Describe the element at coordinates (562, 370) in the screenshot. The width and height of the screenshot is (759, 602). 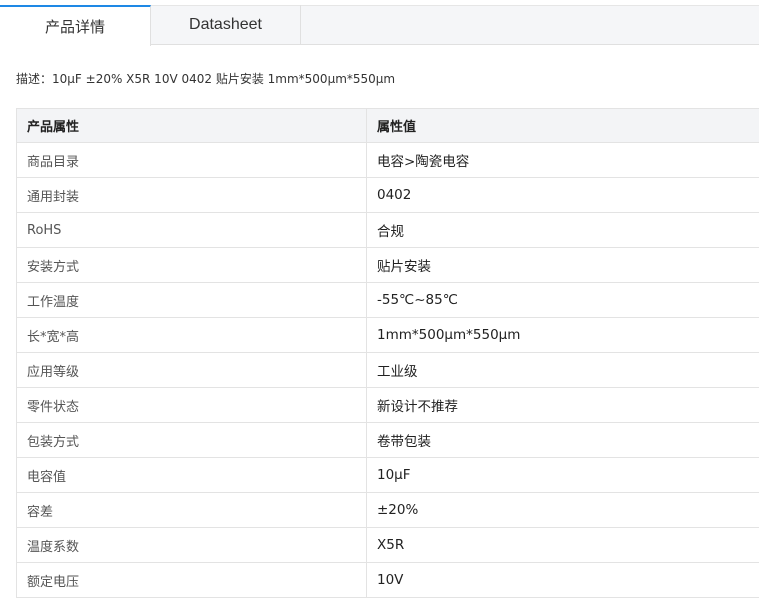
I see `attribute-value: 工业级` at that location.